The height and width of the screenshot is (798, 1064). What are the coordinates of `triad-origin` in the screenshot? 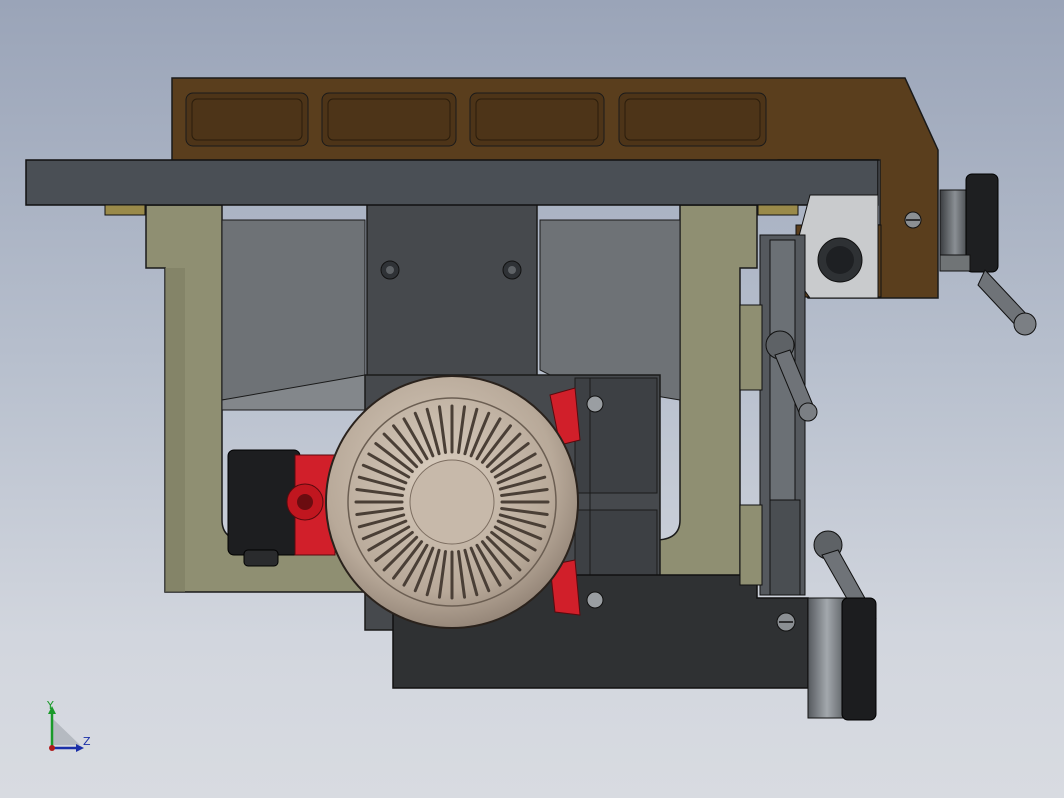 It's located at (52, 748).